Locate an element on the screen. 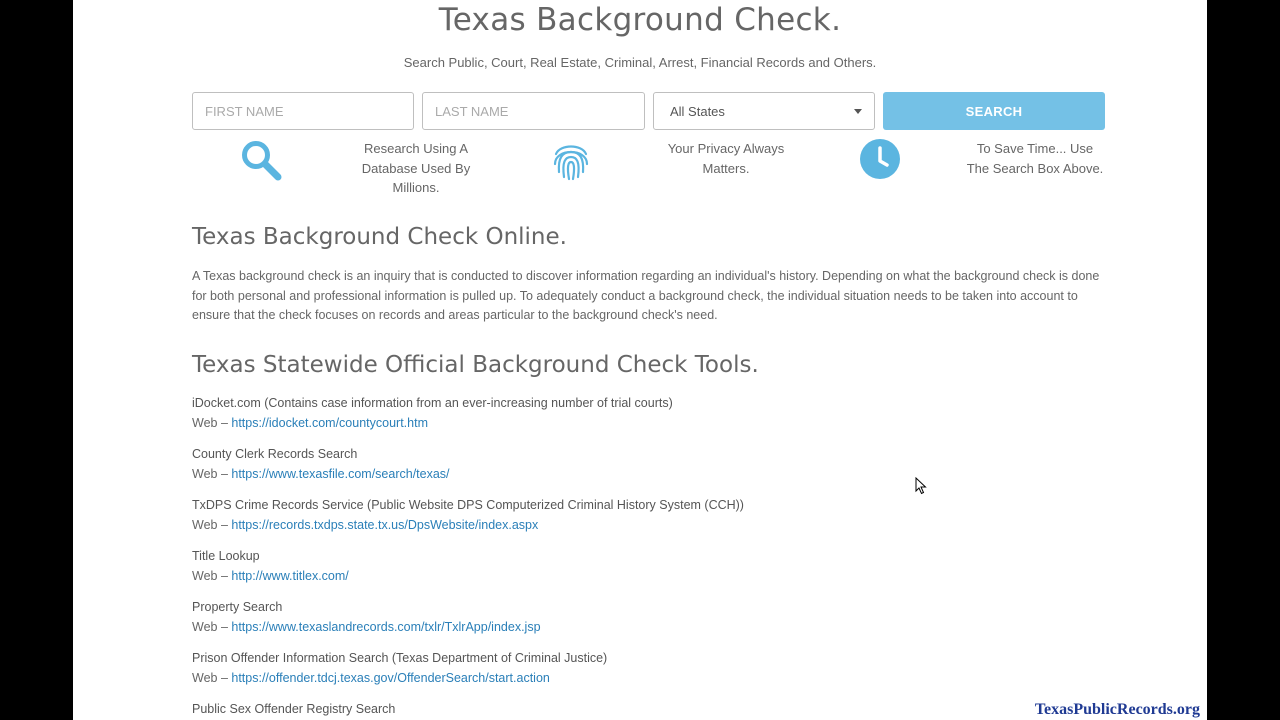  mouse-pointer-icon is located at coordinates (921, 486).